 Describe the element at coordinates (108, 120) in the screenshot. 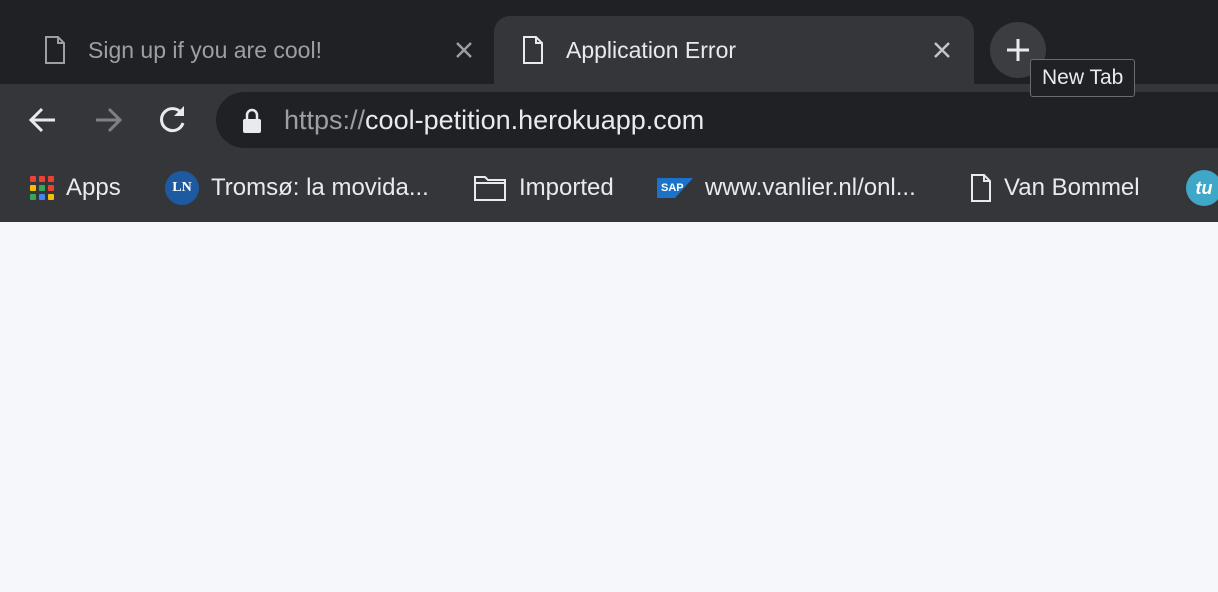

I see `forward-arrow-icon` at that location.